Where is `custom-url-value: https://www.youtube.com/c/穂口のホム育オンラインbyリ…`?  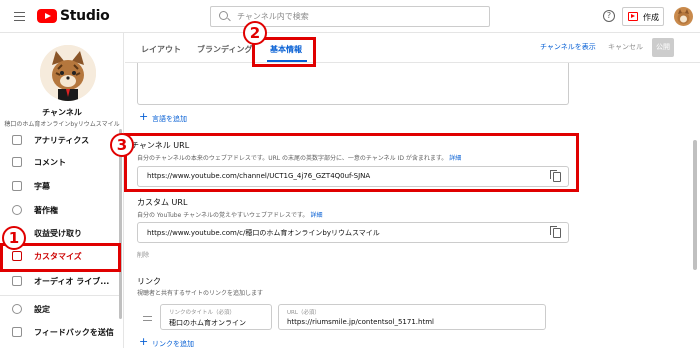 custom-url-value: https://www.youtube.com/c/穂口のホム育オンラインbyリ… is located at coordinates (263, 233).